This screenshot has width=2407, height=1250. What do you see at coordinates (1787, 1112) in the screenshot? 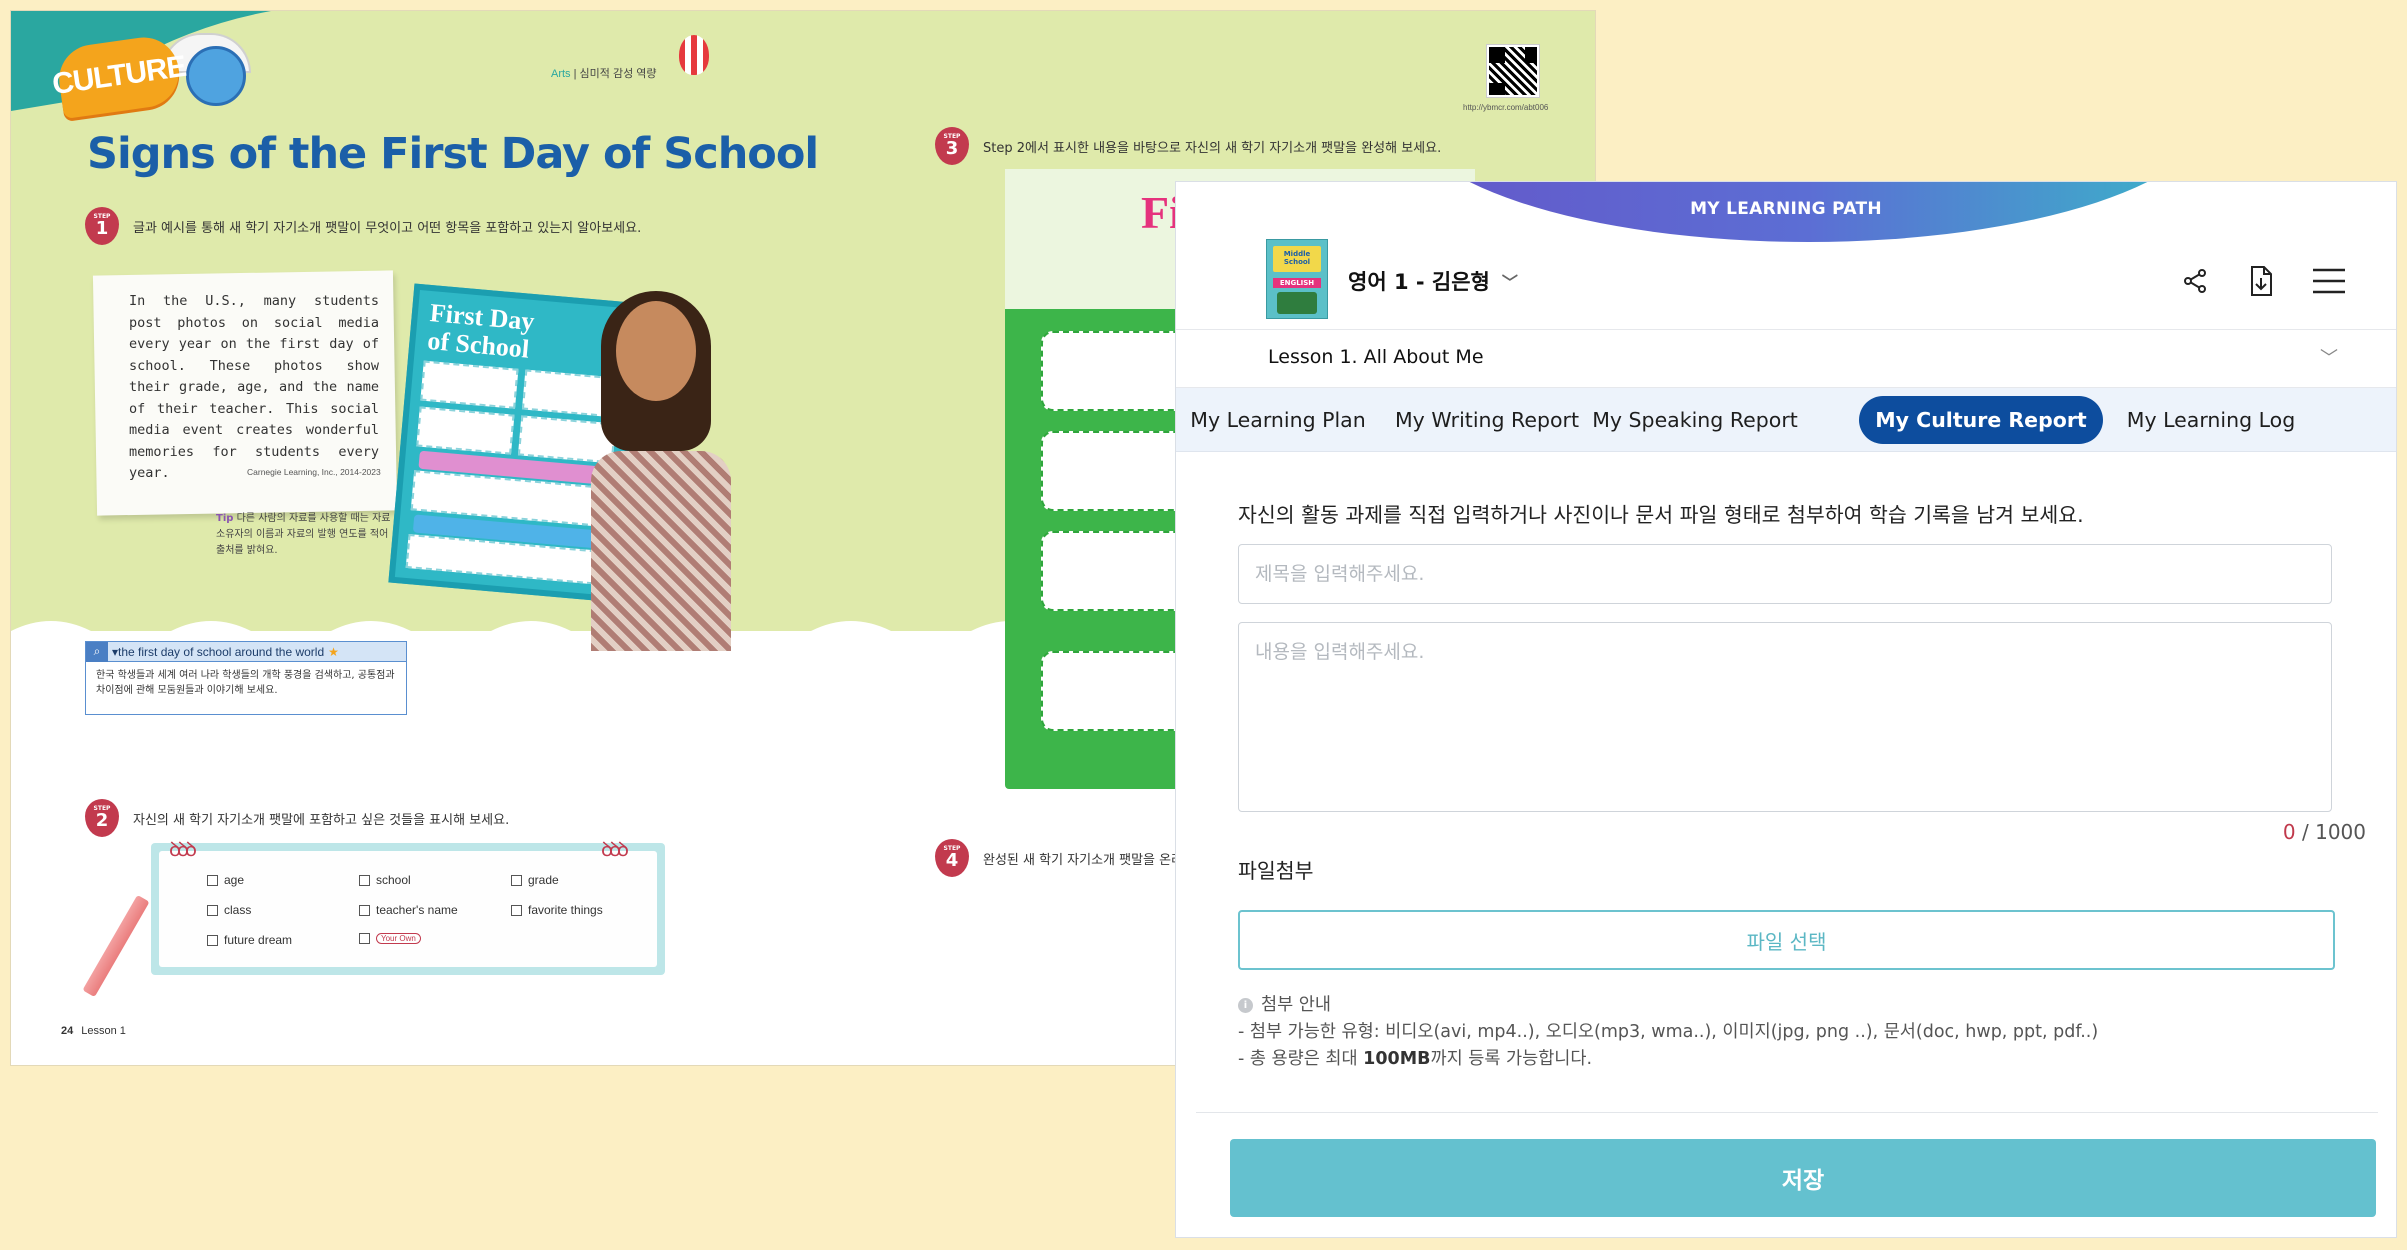
I see `divider` at bounding box center [1787, 1112].